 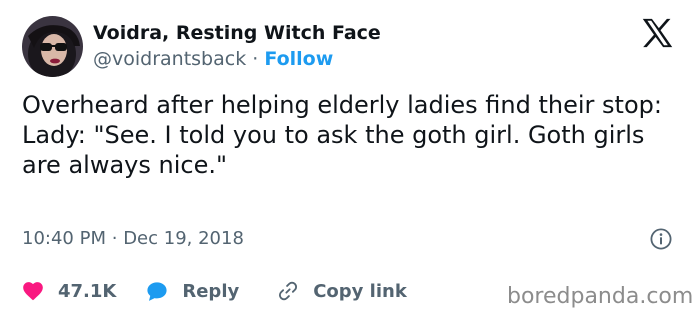 I want to click on tweet-time: 10:40 PM, so click(x=64, y=238).